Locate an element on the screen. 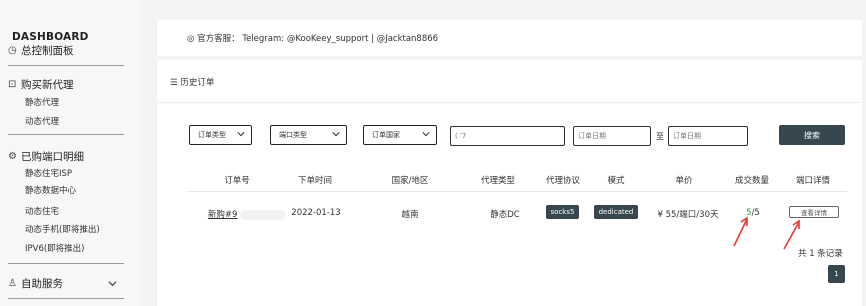 The height and width of the screenshot is (306, 866). sidebar-item-dynamic-residential: 动态住宅 is located at coordinates (42, 211).